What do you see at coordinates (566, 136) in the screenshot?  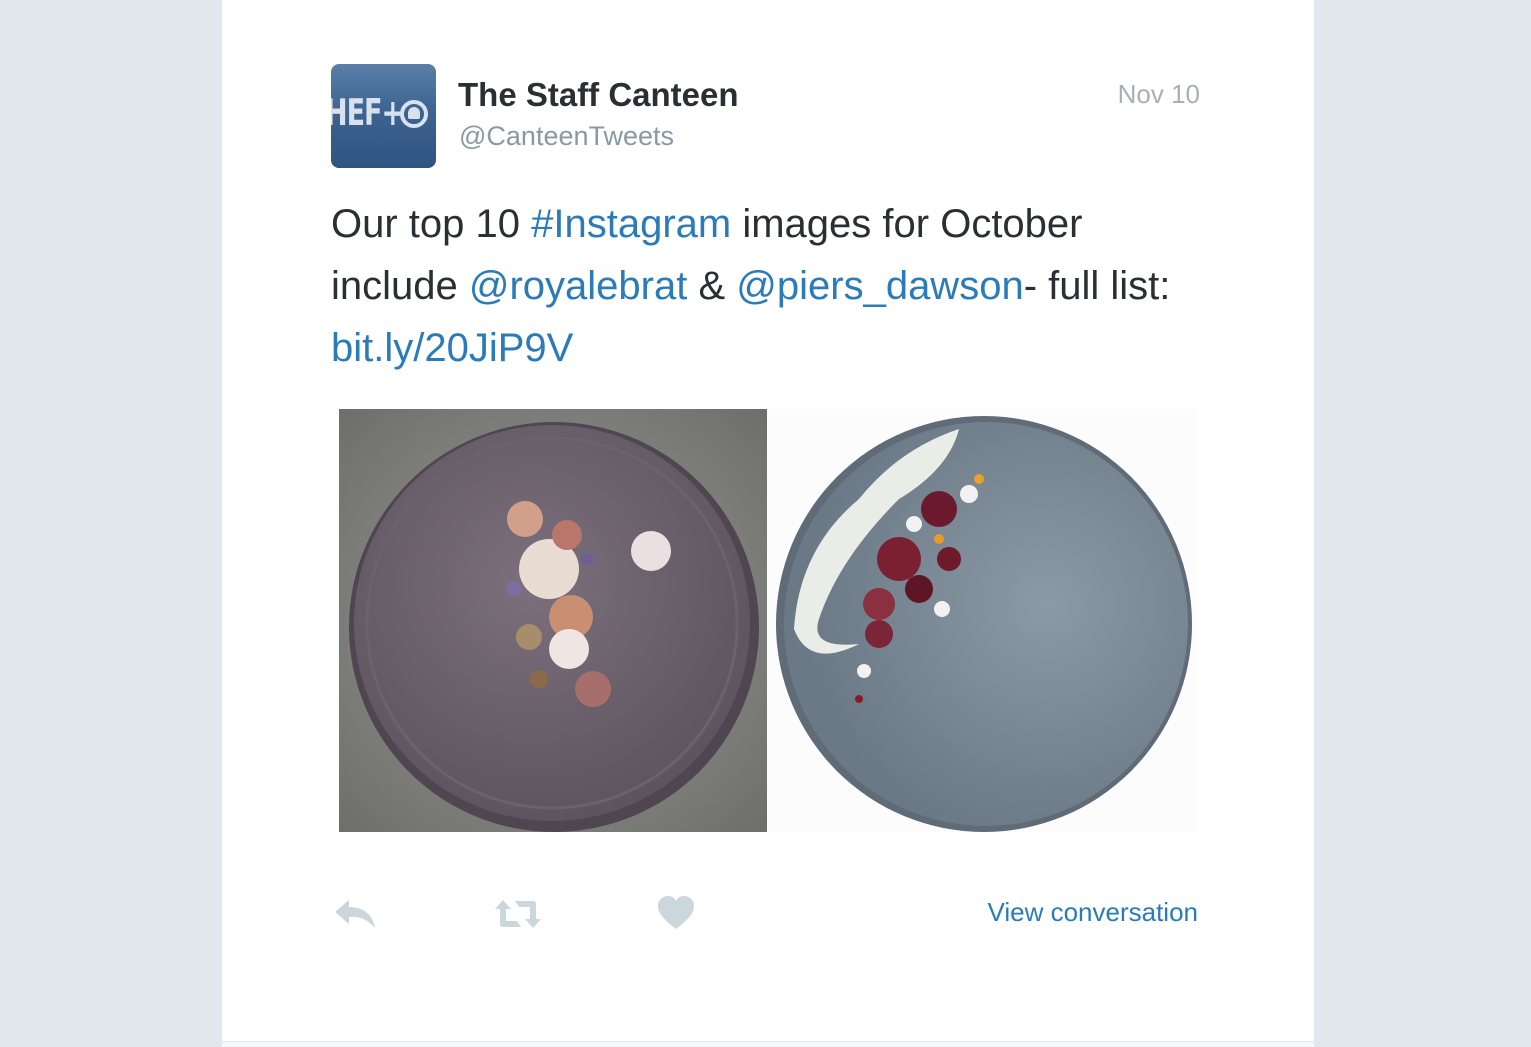 I see `author-handle: @CanteenTweets` at bounding box center [566, 136].